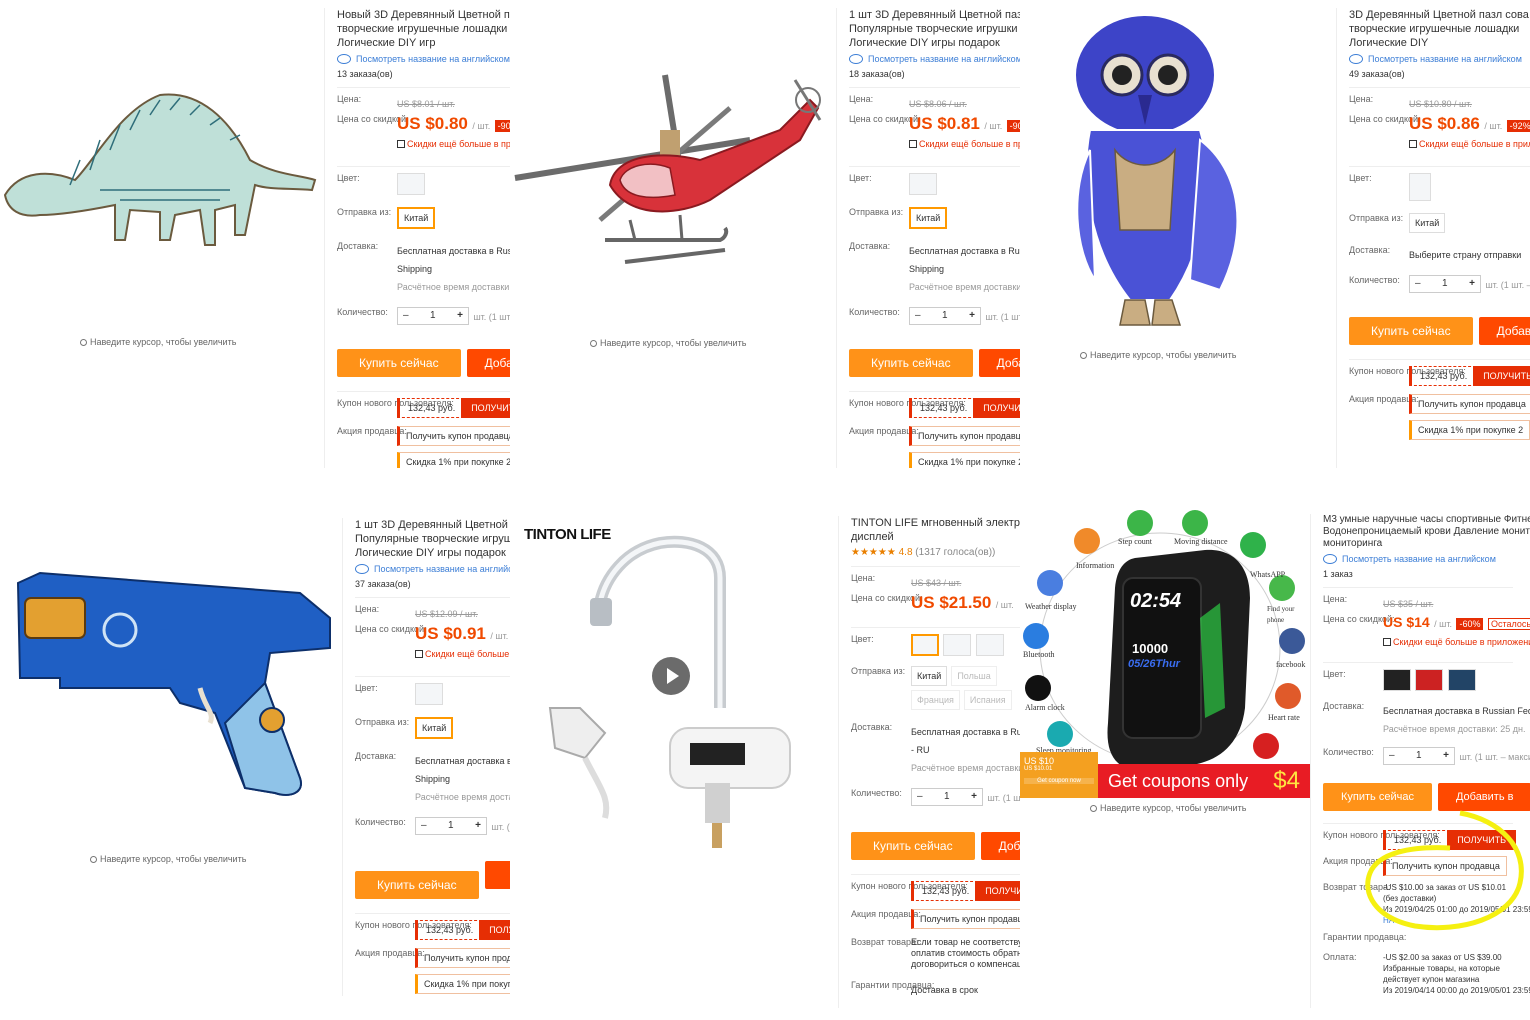 The image size is (1530, 1020). Describe the element at coordinates (987, 700) in the screenshot. I see `ship-from-spain: Испания` at that location.